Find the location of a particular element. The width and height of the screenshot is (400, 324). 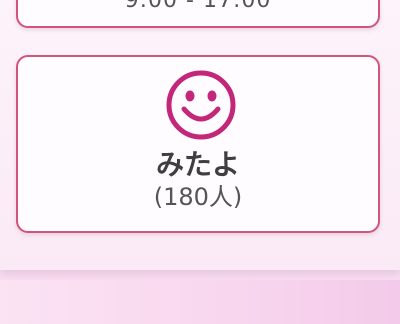

hours-card: 9:00 - 17:00 is located at coordinates (198, 14).